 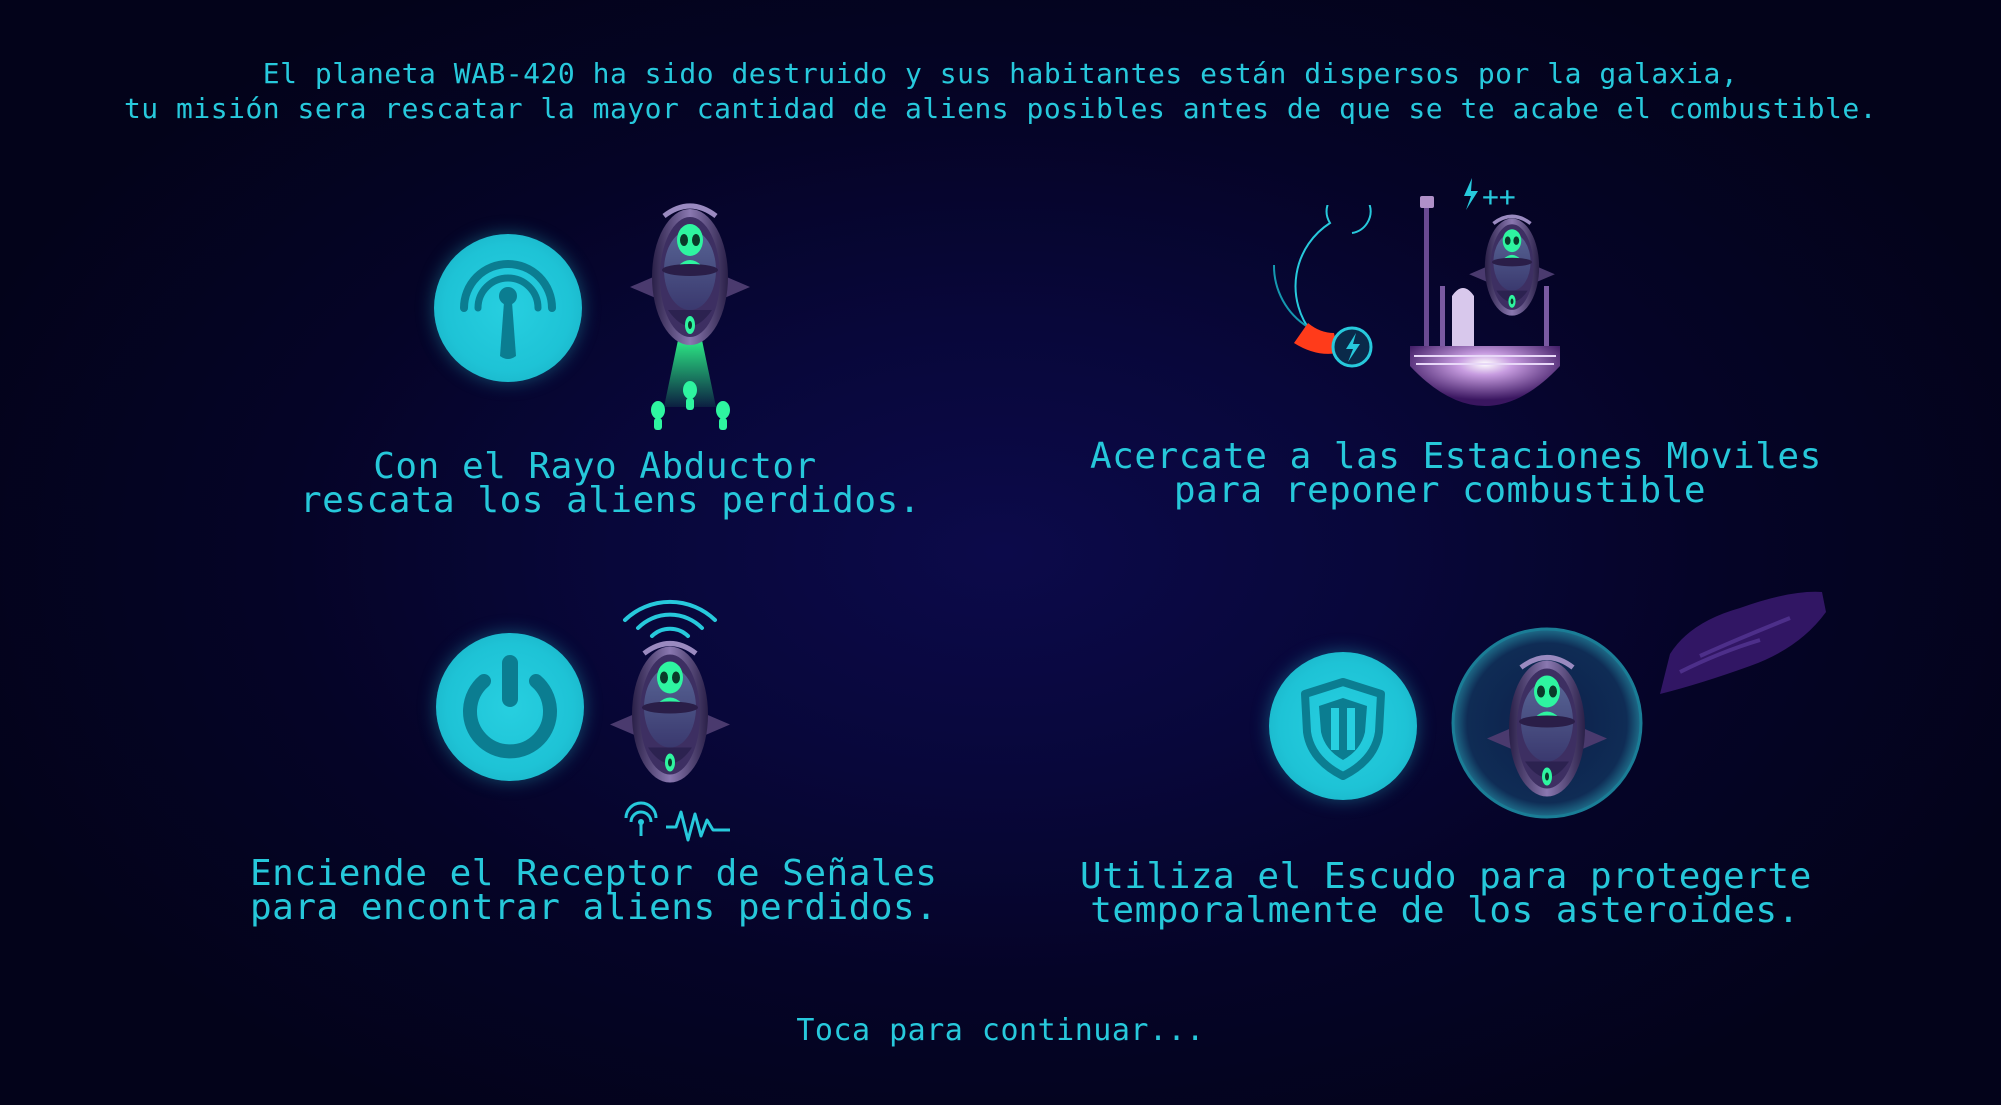 I want to click on signal-wave-icon, so click(x=677, y=821).